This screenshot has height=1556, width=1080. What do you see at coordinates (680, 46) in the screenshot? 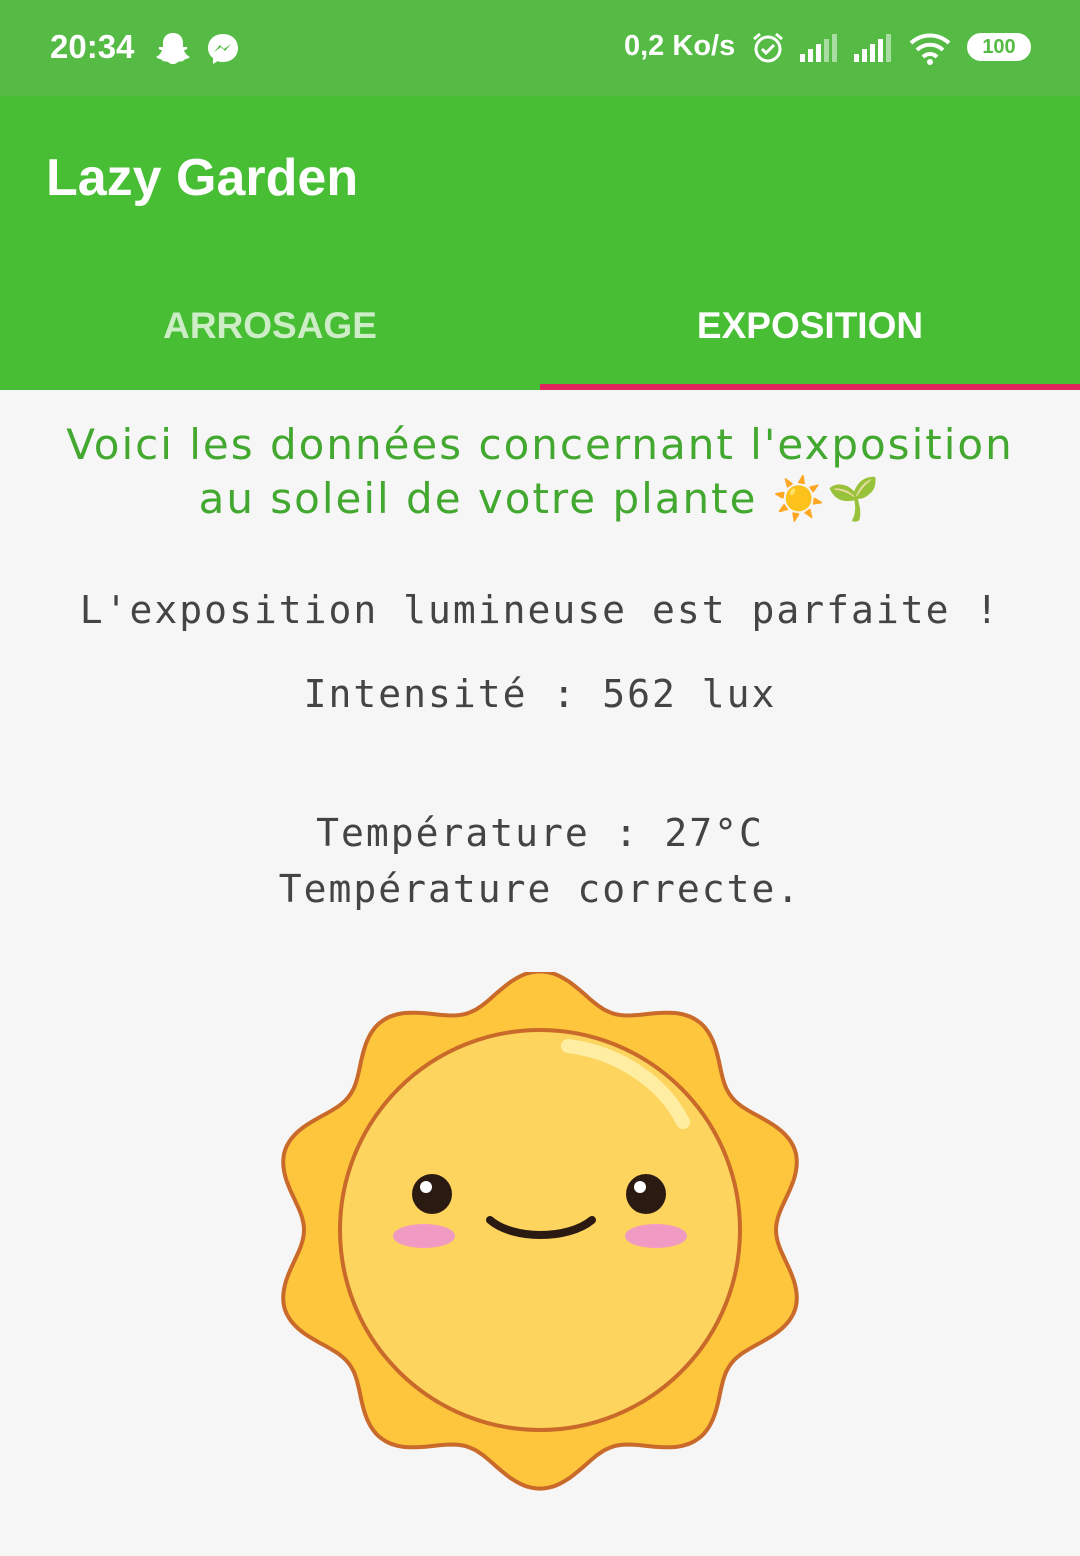
I see `network-speed: 0,2 Ko/s` at bounding box center [680, 46].